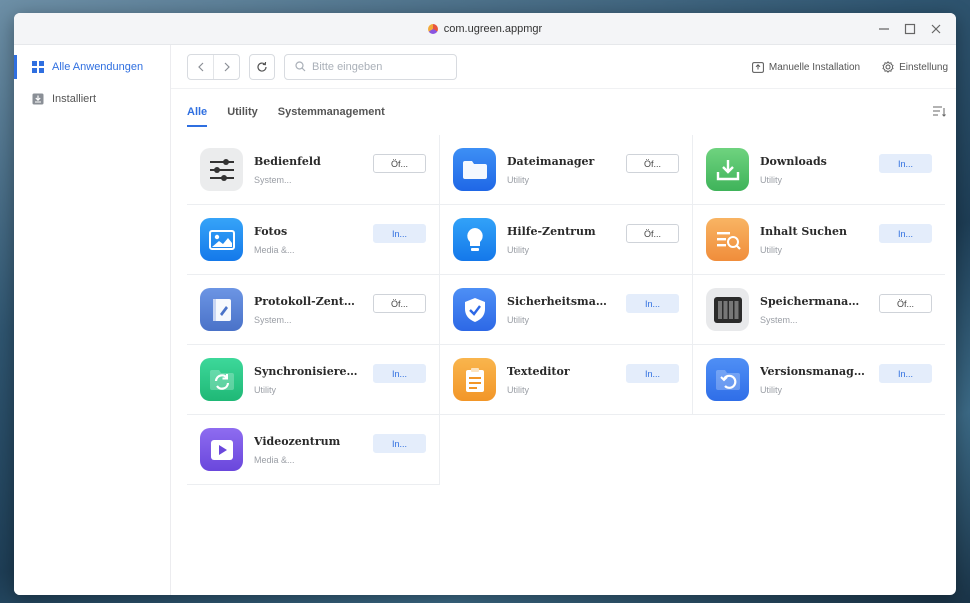 The height and width of the screenshot is (603, 970). I want to click on maximize-button, so click(910, 29).